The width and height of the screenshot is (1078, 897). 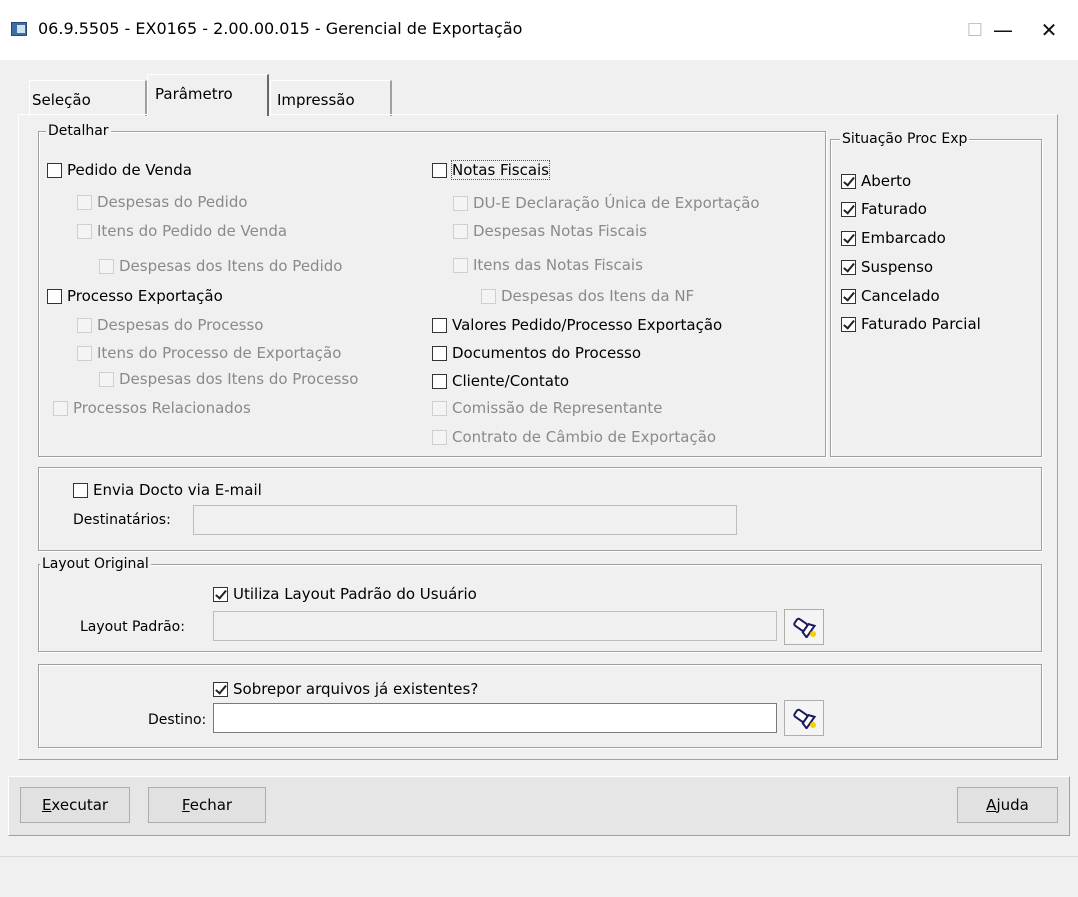 I want to click on situacao-title: Situação Proc Exp, so click(x=905, y=139).